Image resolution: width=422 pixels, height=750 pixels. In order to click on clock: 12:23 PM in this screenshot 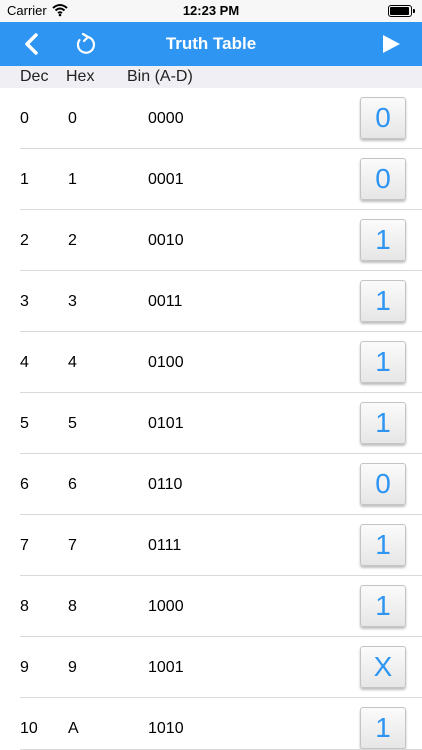, I will do `click(211, 10)`.